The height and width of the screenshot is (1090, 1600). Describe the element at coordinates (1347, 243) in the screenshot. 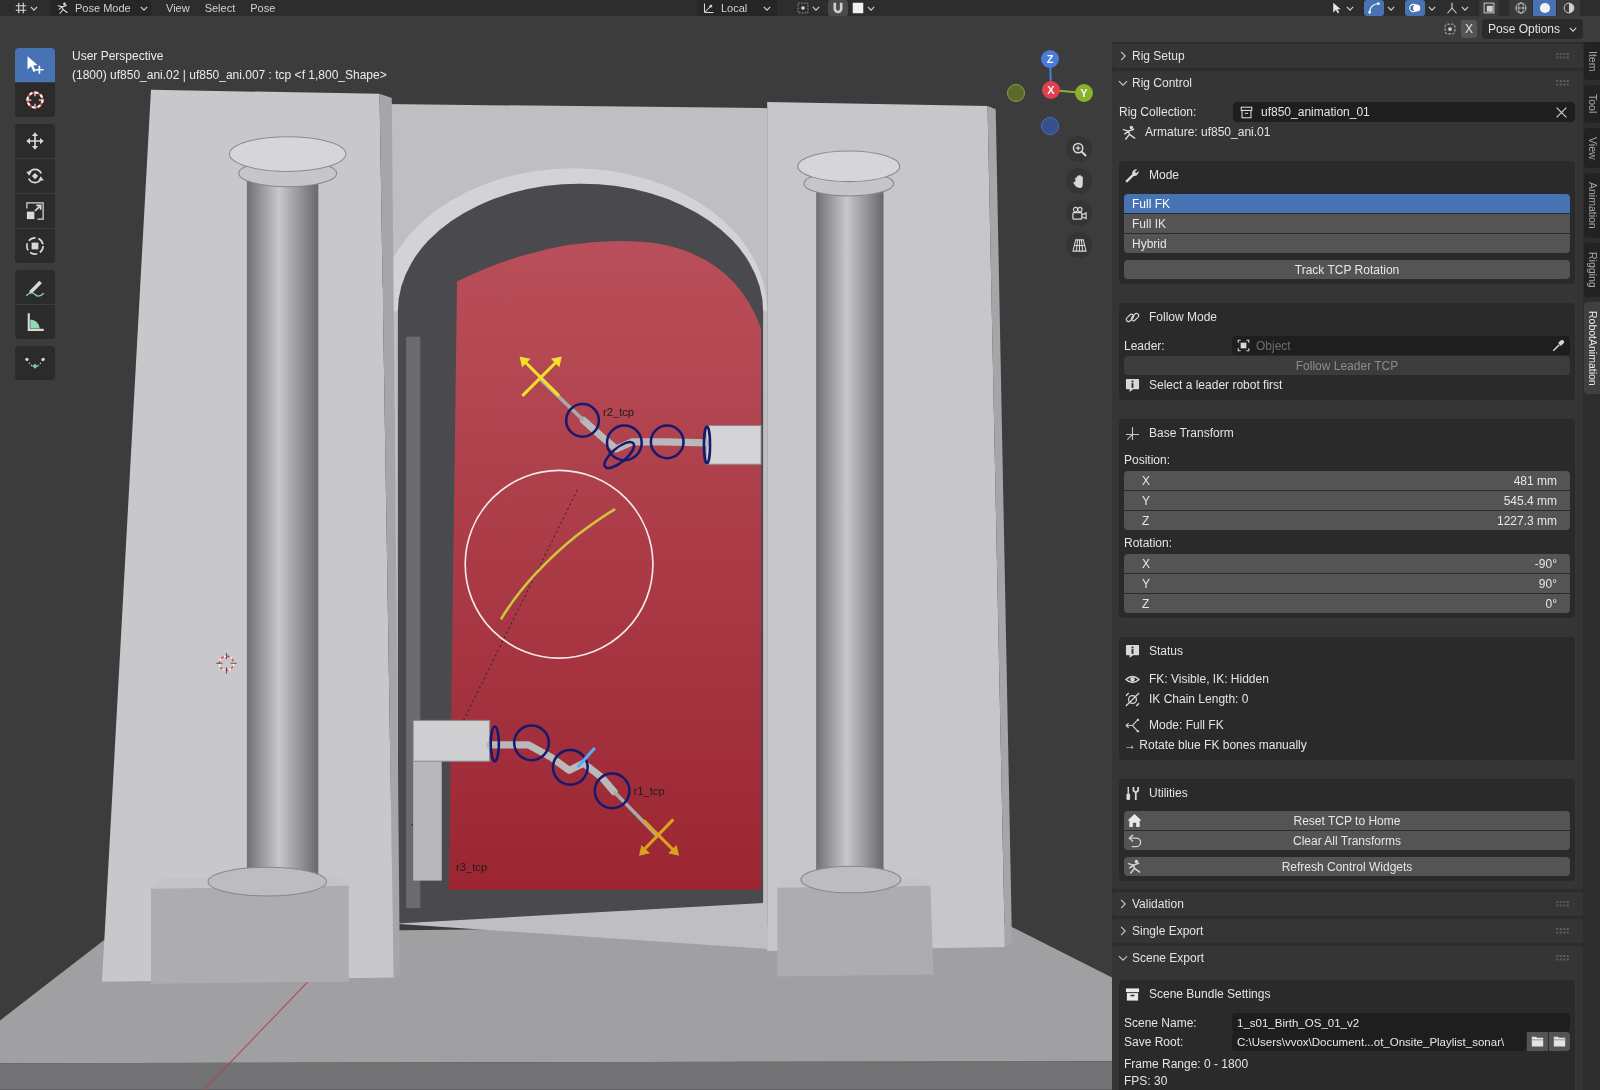

I see `list-option: Hybrid` at that location.